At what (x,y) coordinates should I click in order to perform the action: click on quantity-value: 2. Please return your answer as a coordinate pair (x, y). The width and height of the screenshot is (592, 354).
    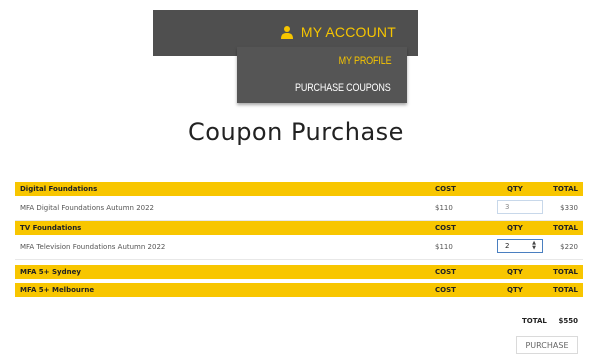
    Looking at the image, I should click on (507, 246).